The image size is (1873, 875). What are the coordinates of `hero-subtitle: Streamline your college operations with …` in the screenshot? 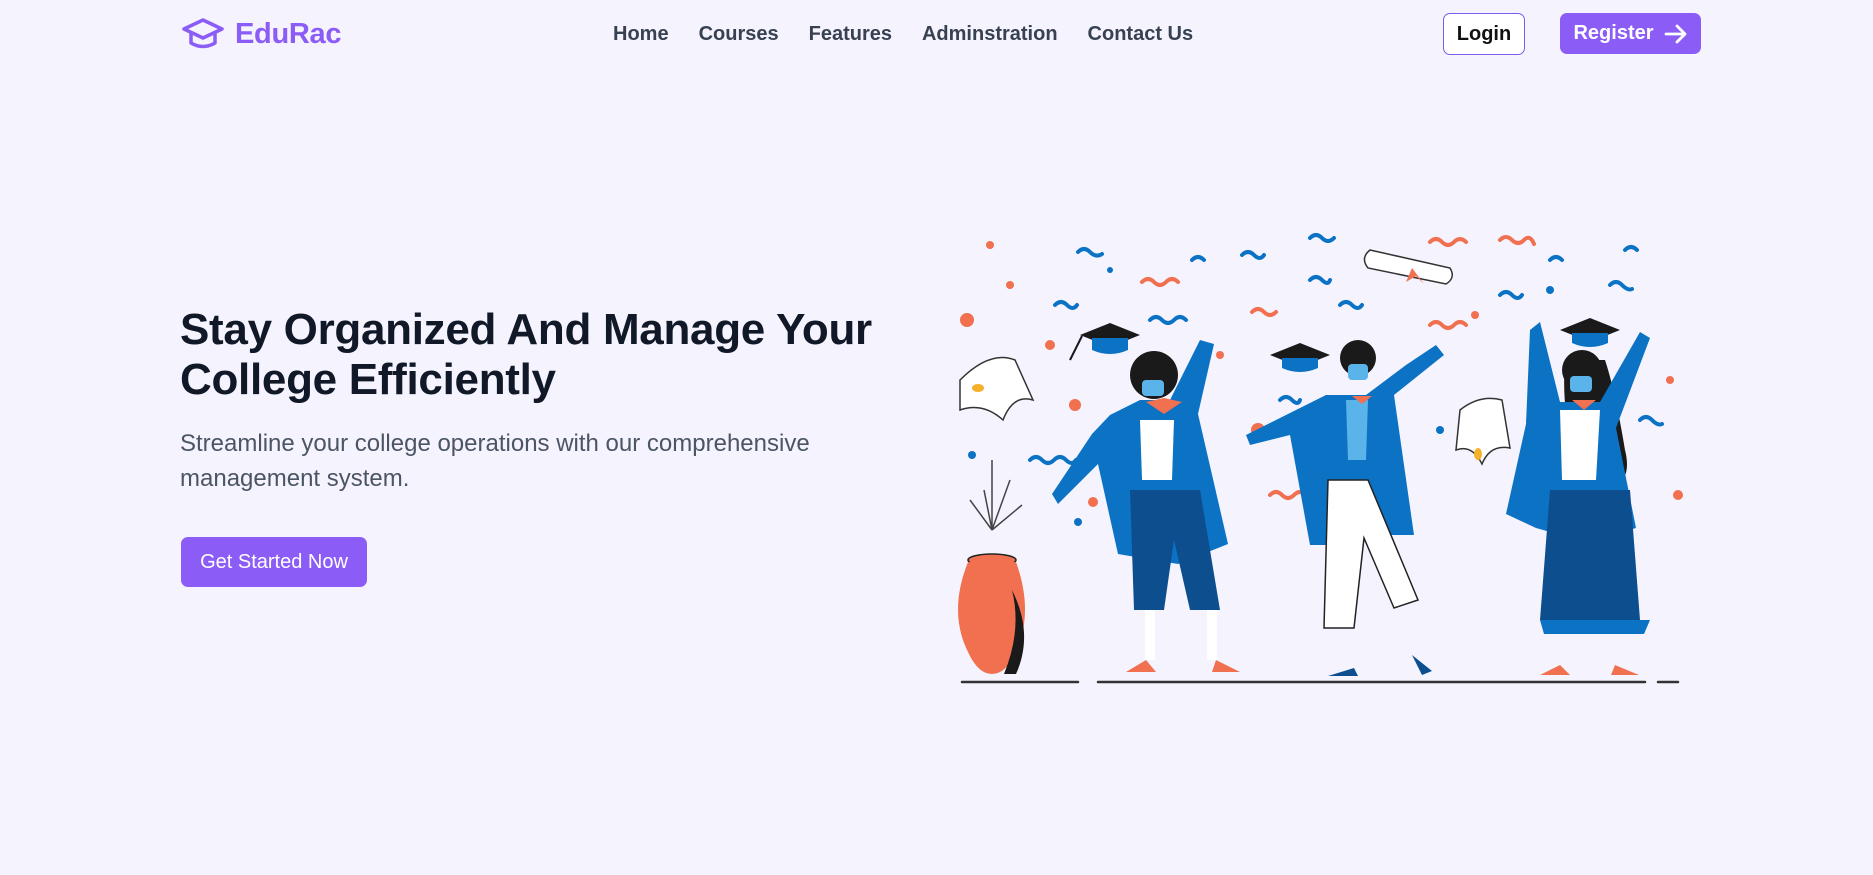 It's located at (495, 461).